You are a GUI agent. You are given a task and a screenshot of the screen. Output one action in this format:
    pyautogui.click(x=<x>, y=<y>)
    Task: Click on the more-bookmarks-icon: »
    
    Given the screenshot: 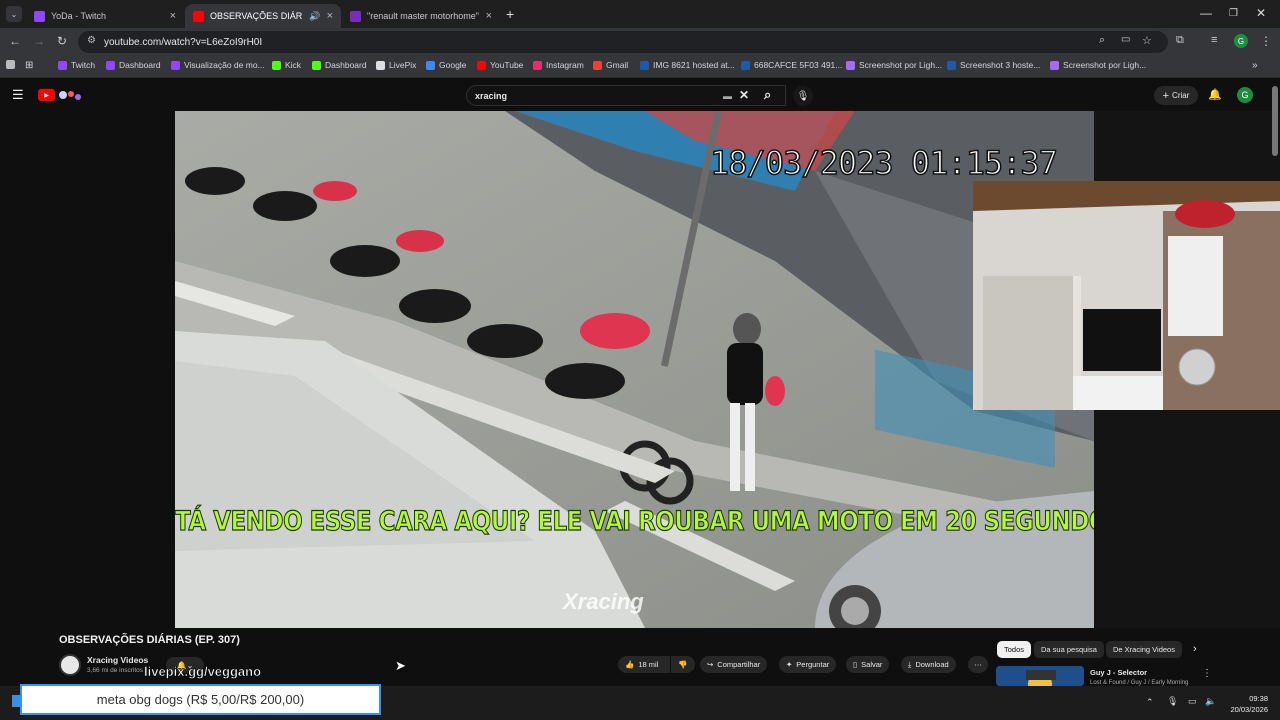 What is the action you would take?
    pyautogui.click(x=1255, y=65)
    